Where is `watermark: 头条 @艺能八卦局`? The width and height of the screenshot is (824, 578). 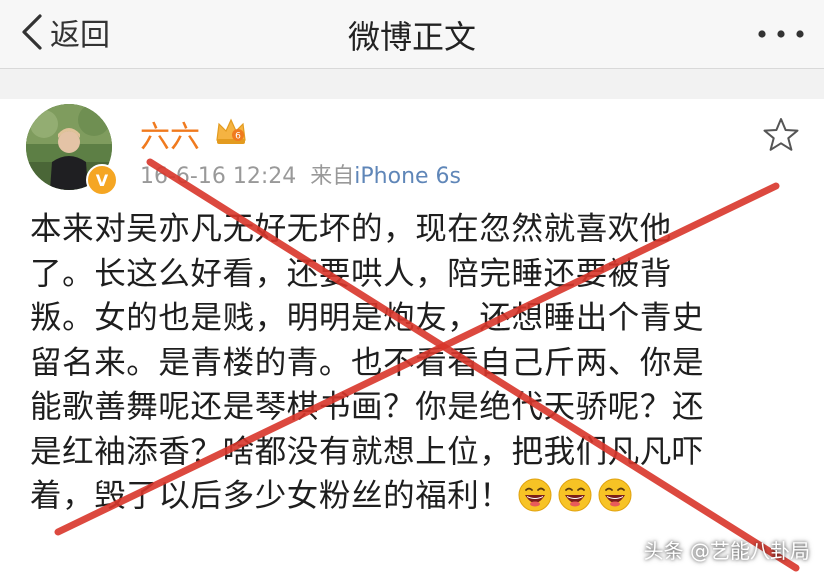
watermark: 头条 @艺能八卦局 is located at coordinates (726, 551).